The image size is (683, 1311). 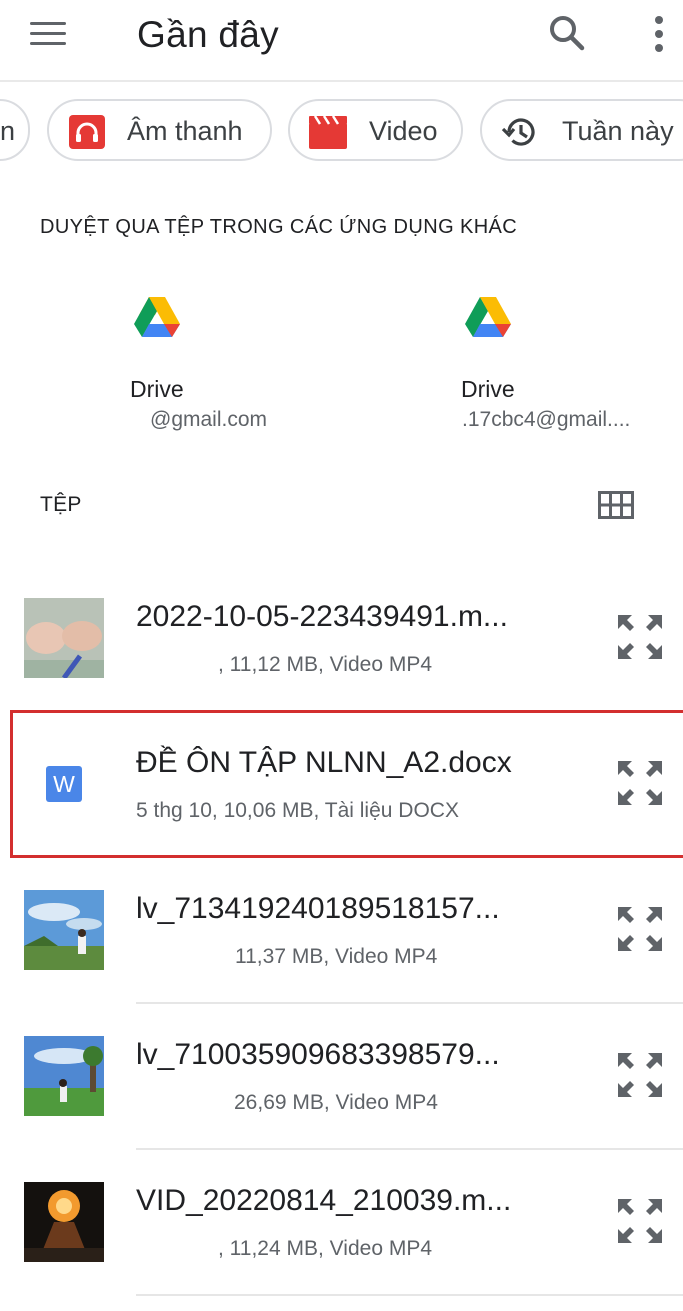 I want to click on chip-audio: Âm thanh, so click(x=159, y=130).